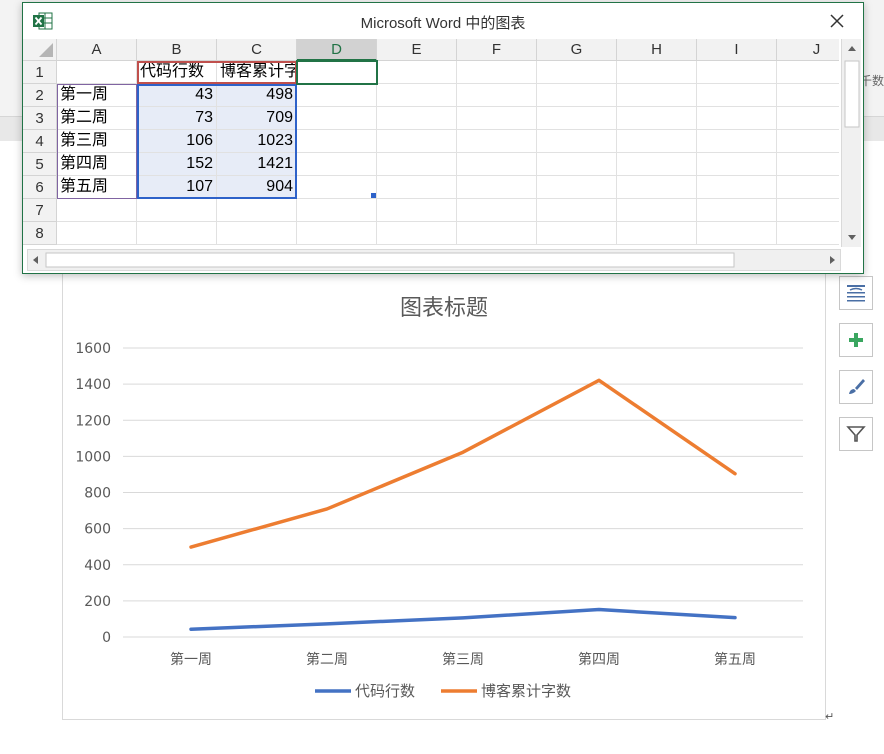 The height and width of the screenshot is (754, 884). What do you see at coordinates (97, 210) in the screenshot?
I see `cell-a7` at bounding box center [97, 210].